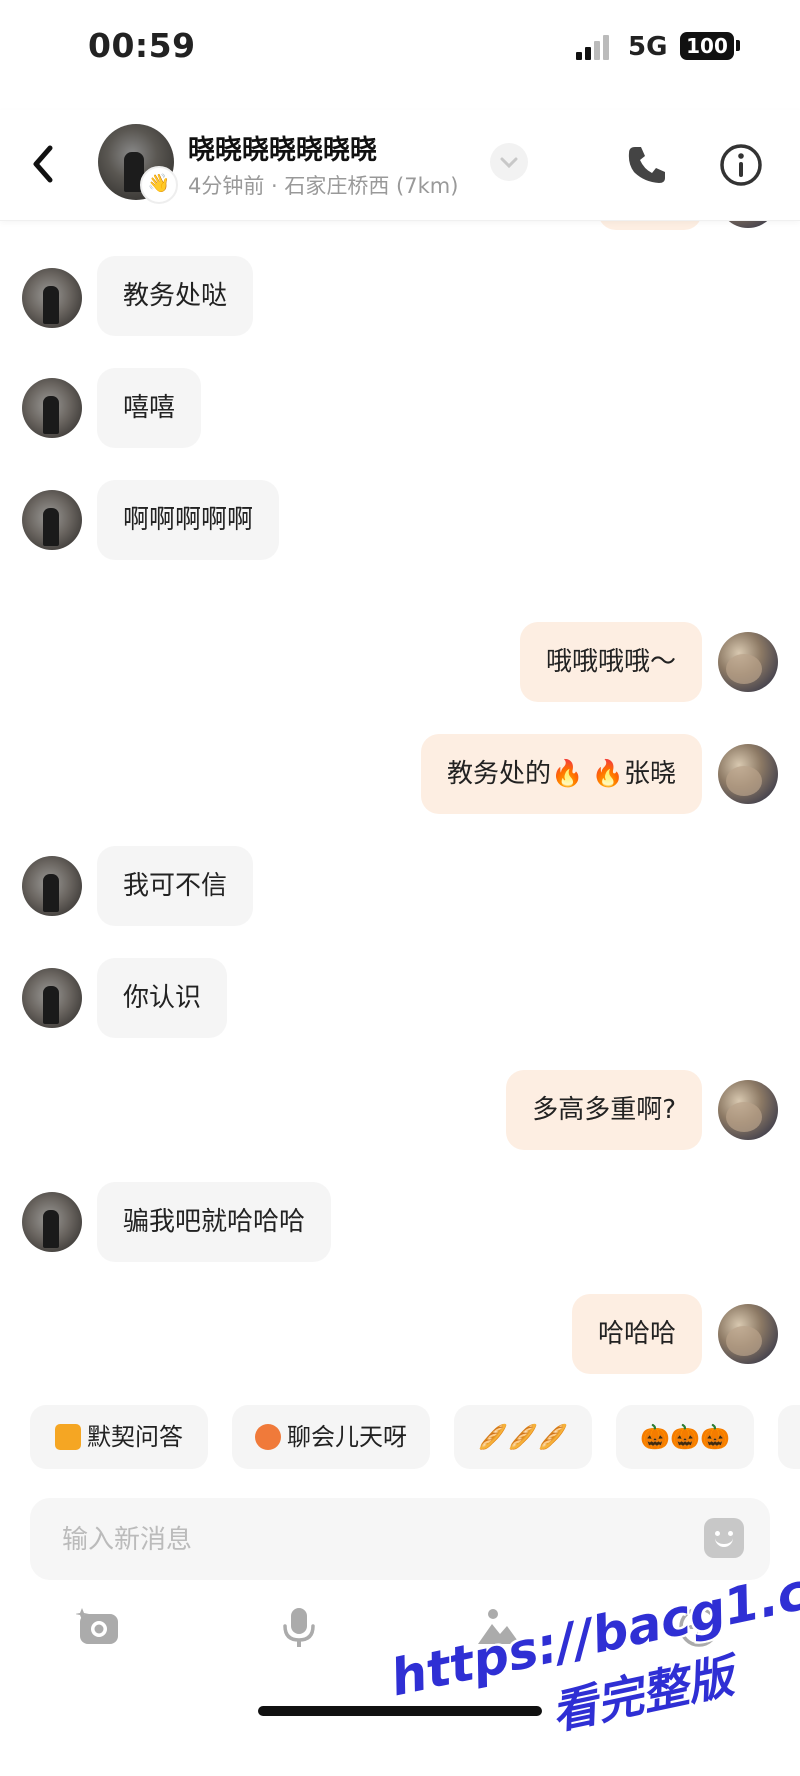  Describe the element at coordinates (400, 1711) in the screenshot. I see `home-indicator` at that location.